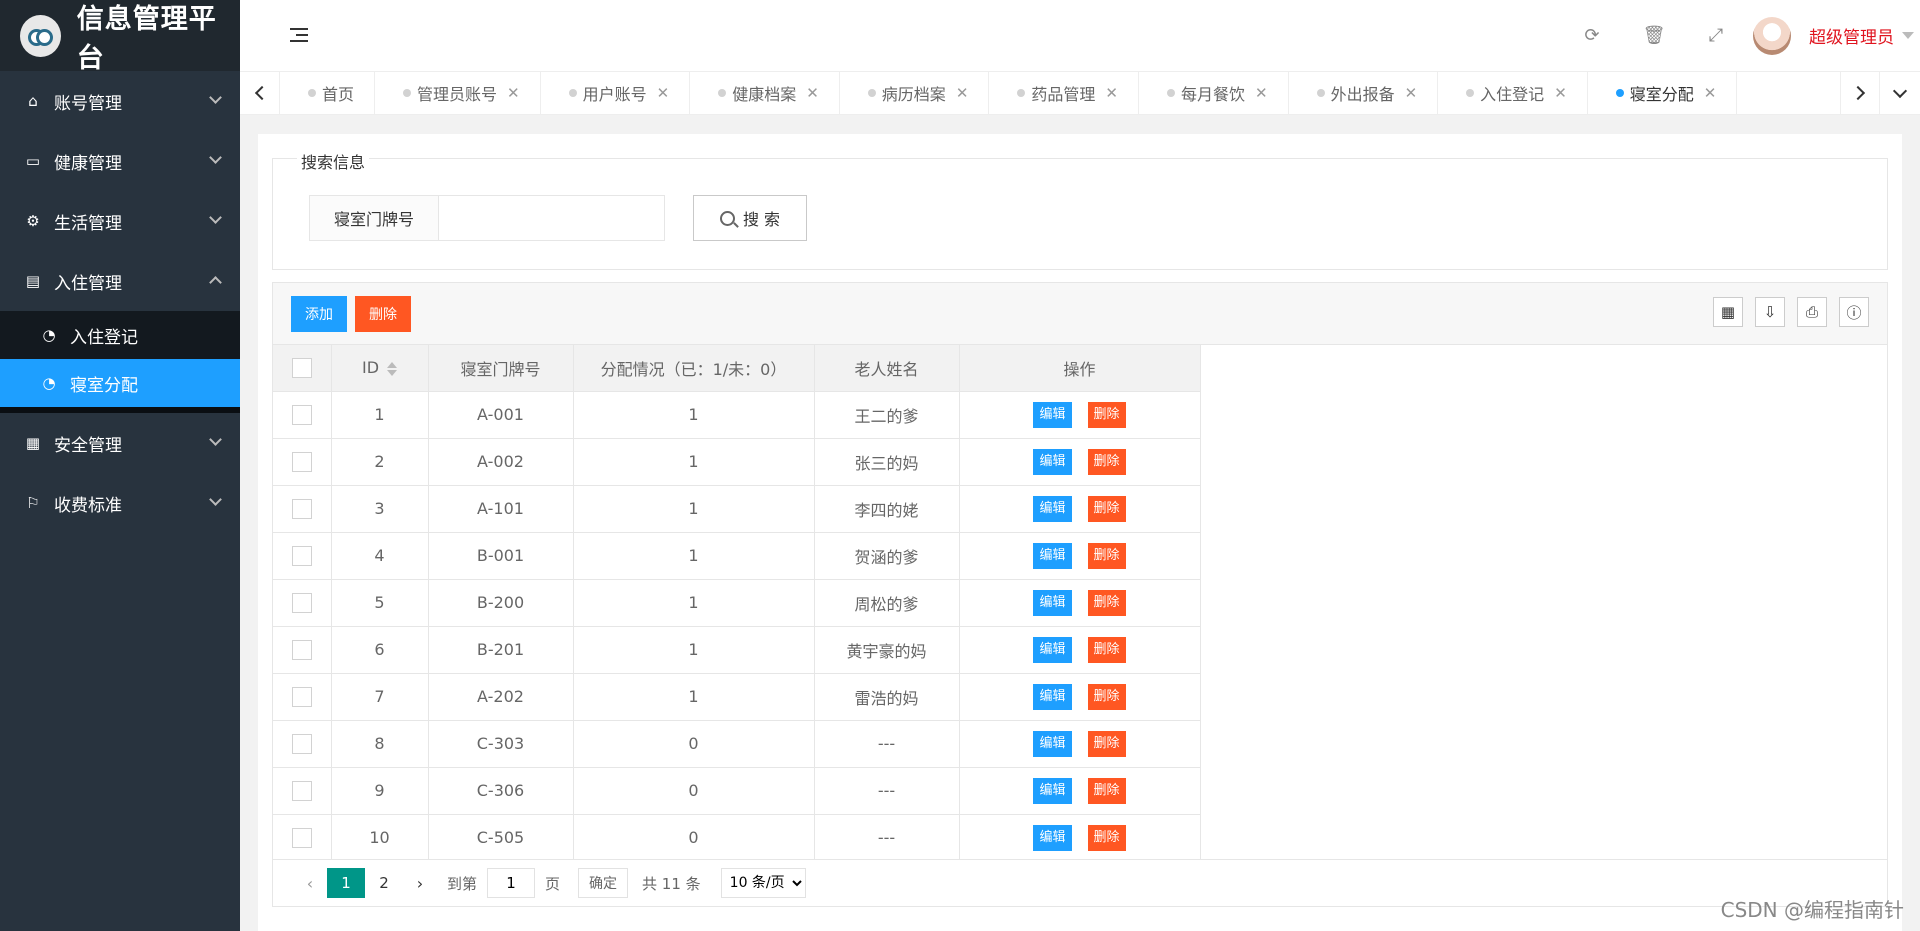 This screenshot has width=1920, height=931. Describe the element at coordinates (765, 93) in the screenshot. I see `tab-health-records: 健康档案 ✕` at that location.